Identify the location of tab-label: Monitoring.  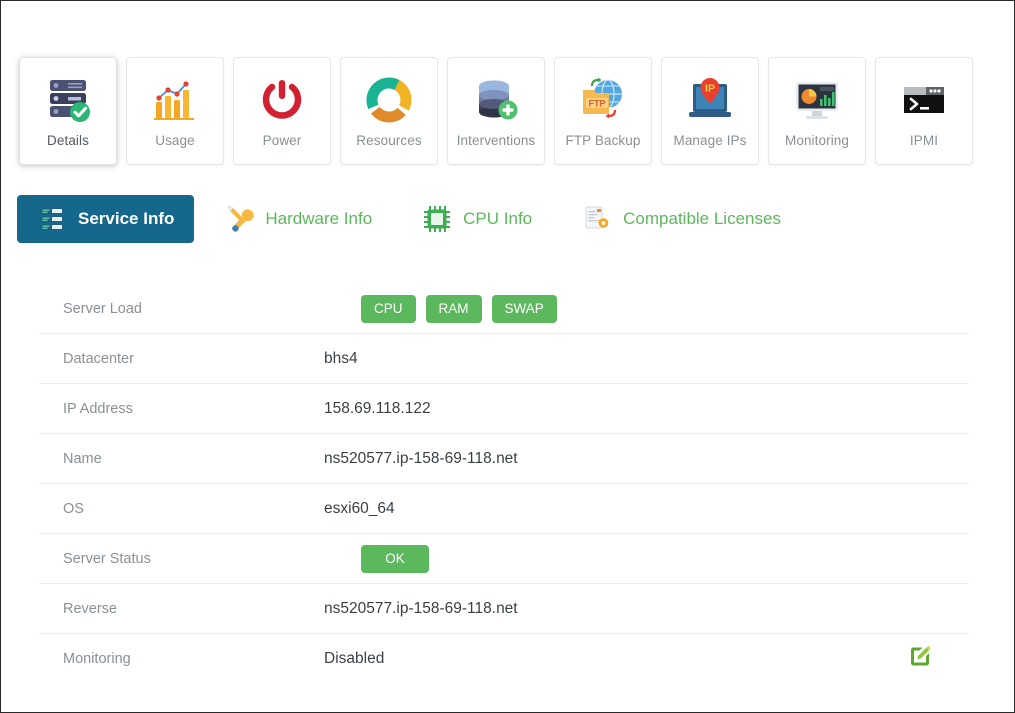
(817, 140).